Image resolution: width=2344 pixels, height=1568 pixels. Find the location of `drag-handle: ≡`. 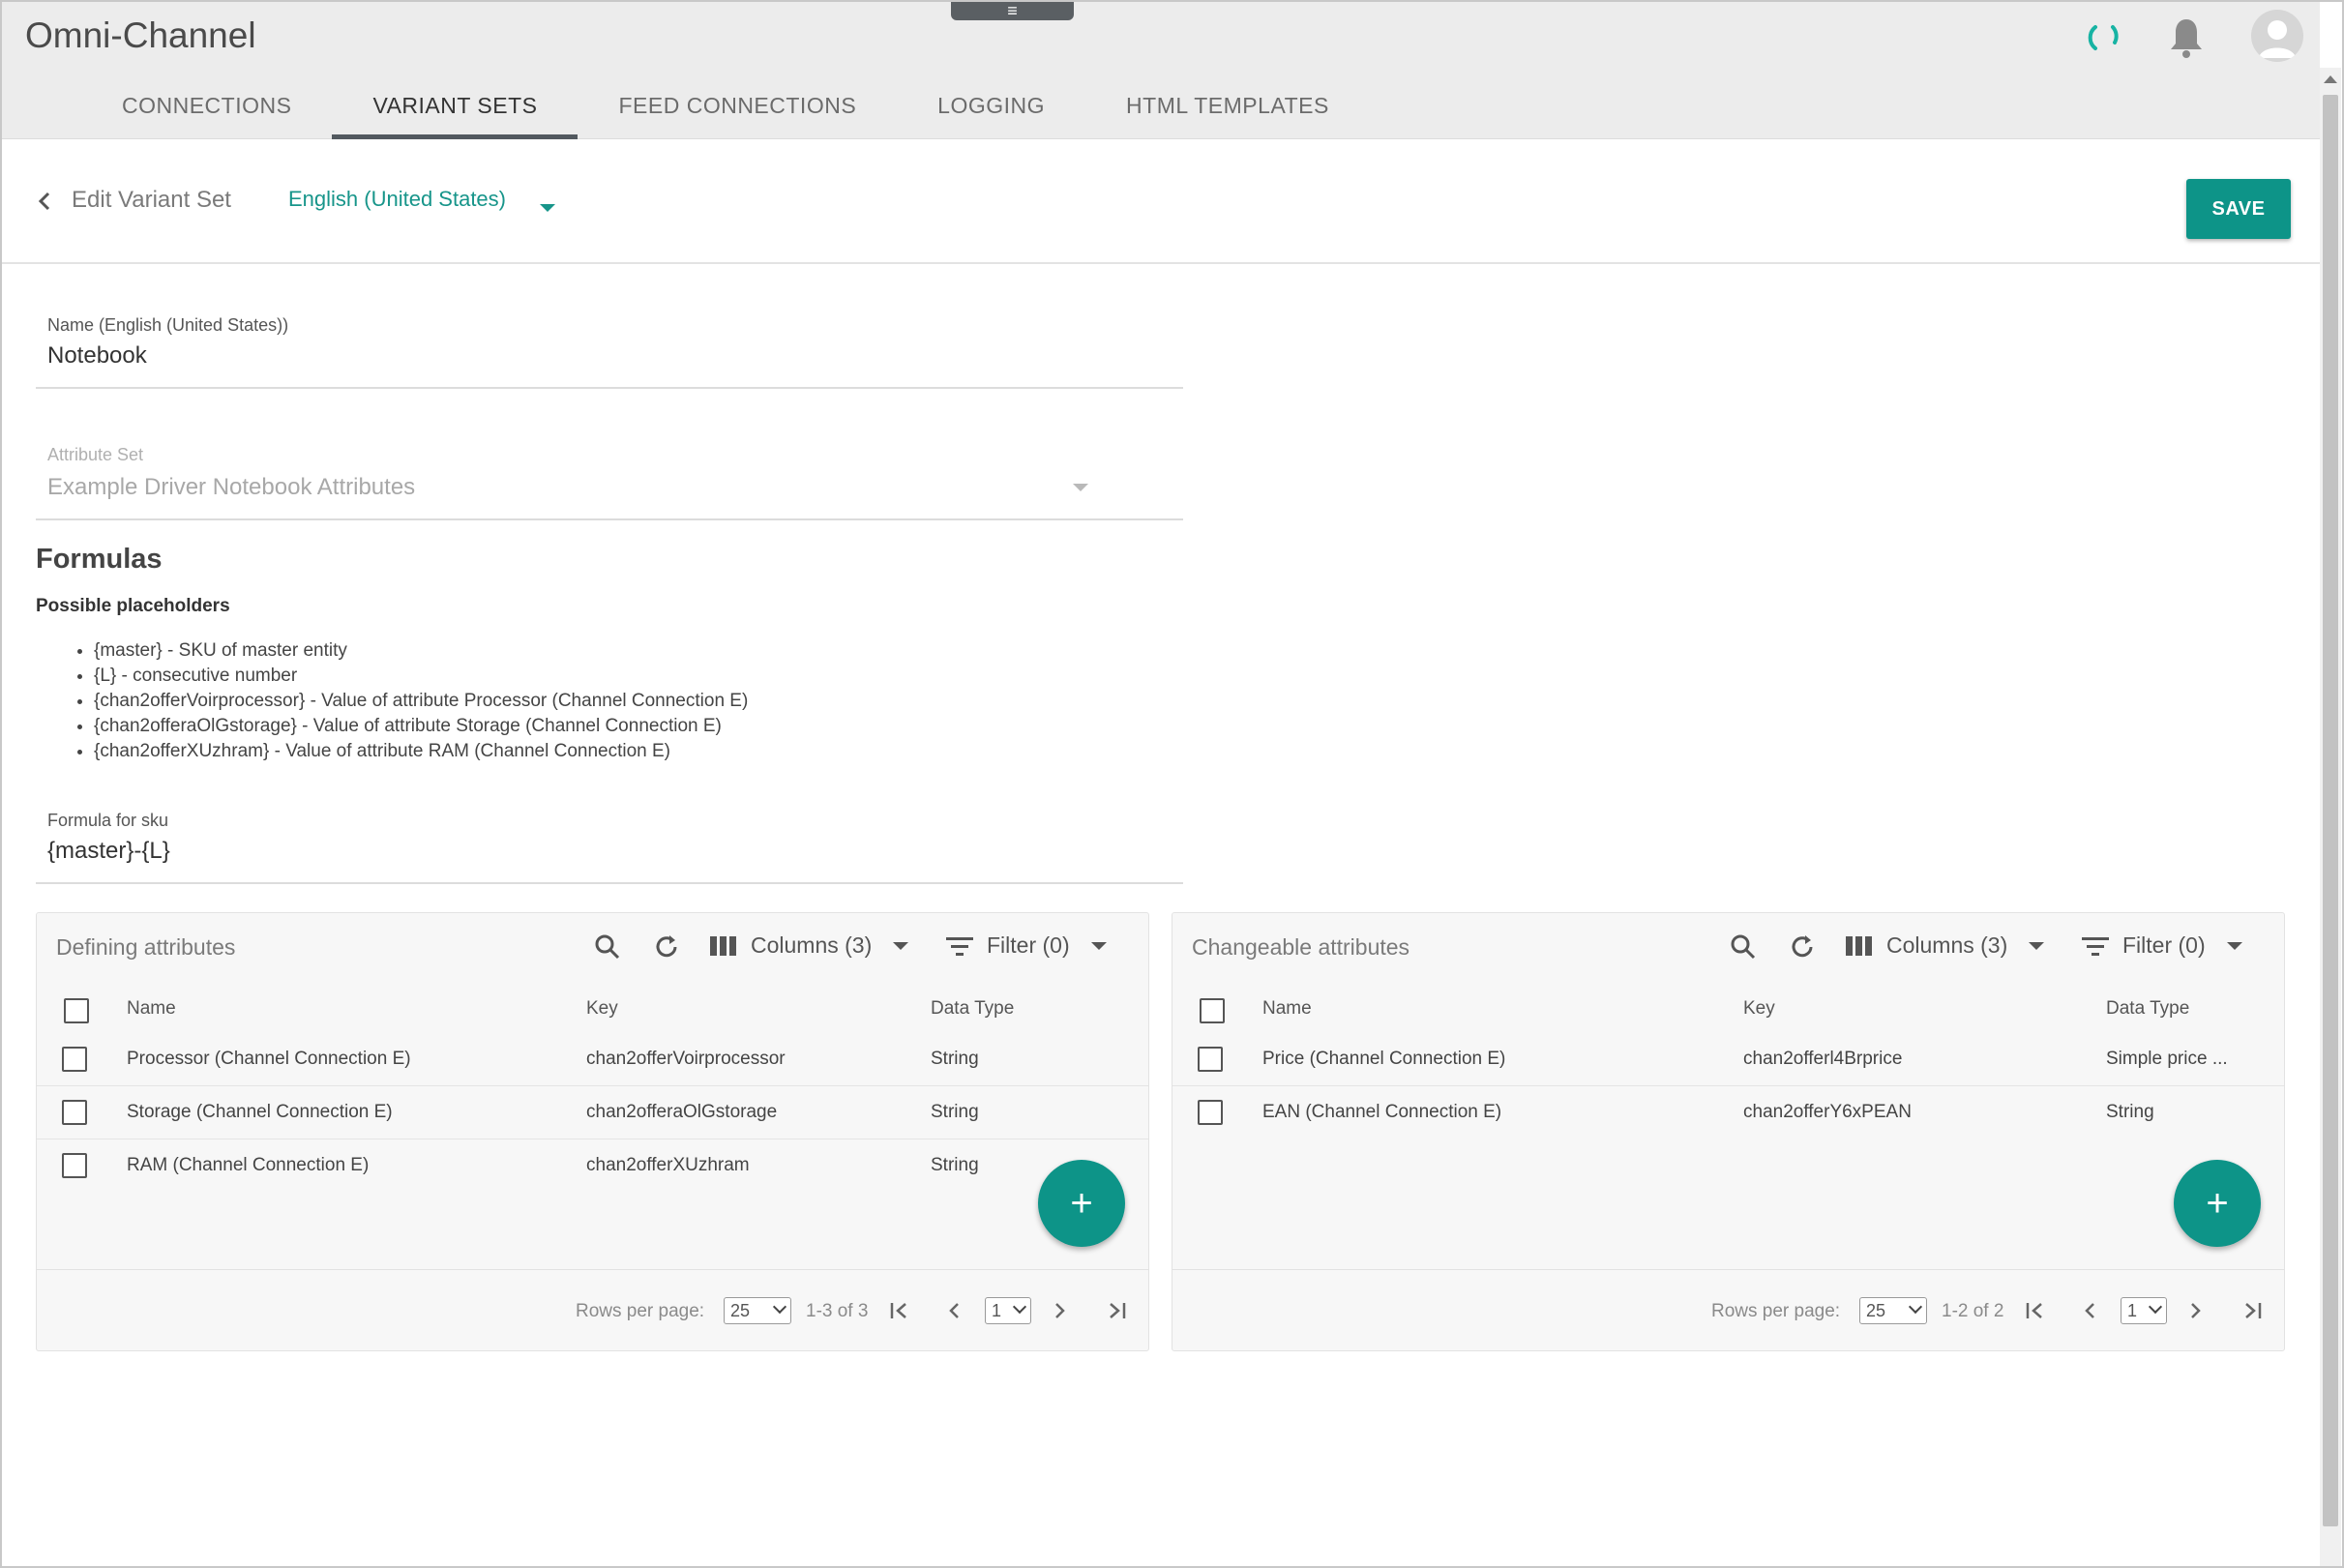

drag-handle: ≡ is located at coordinates (1012, 11).